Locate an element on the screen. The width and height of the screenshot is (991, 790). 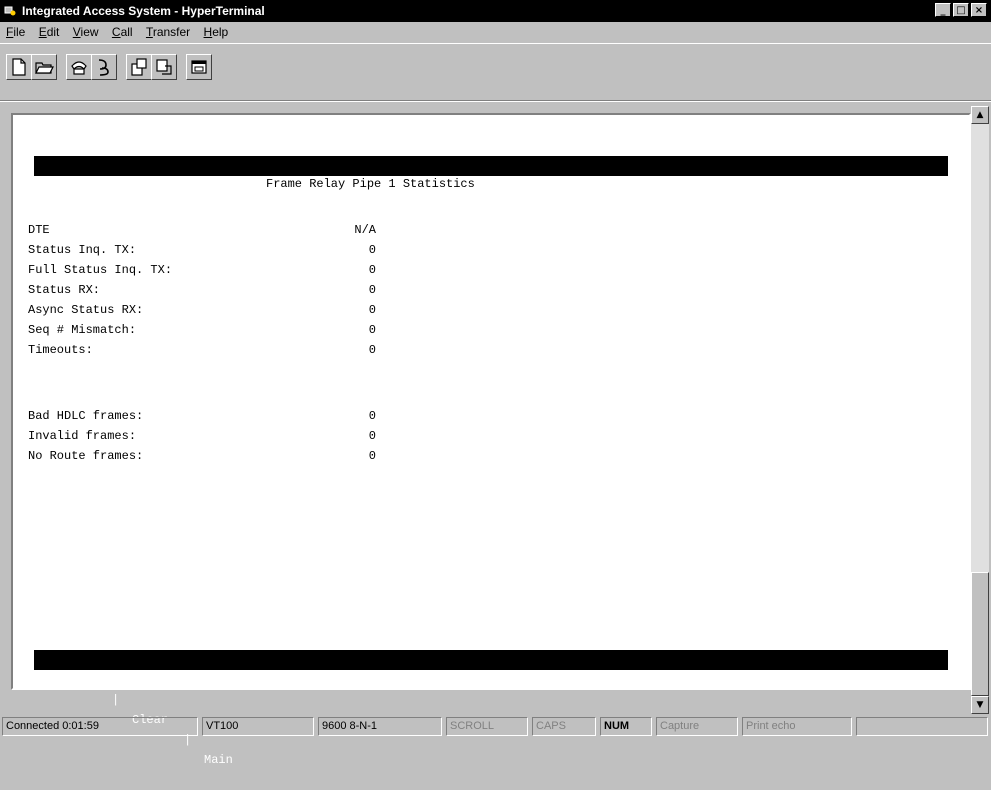
properties-icon is located at coordinates (199, 67).